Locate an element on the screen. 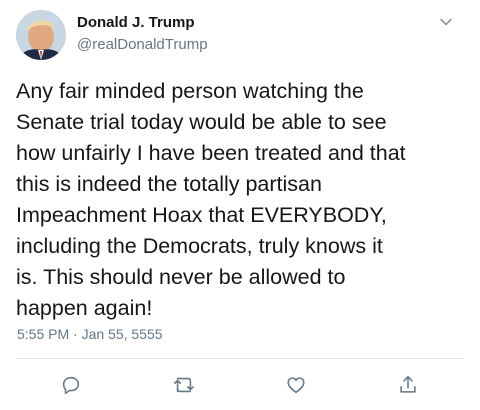 This screenshot has height=410, width=480. share-button is located at coordinates (408, 385).